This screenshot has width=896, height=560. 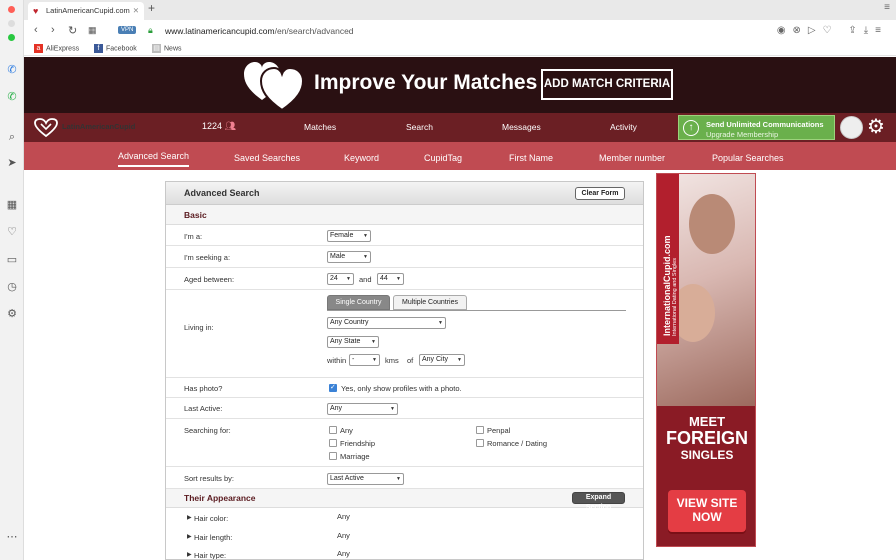 What do you see at coordinates (193, 236) in the screenshot?
I see `im-a-label: I'm a:` at bounding box center [193, 236].